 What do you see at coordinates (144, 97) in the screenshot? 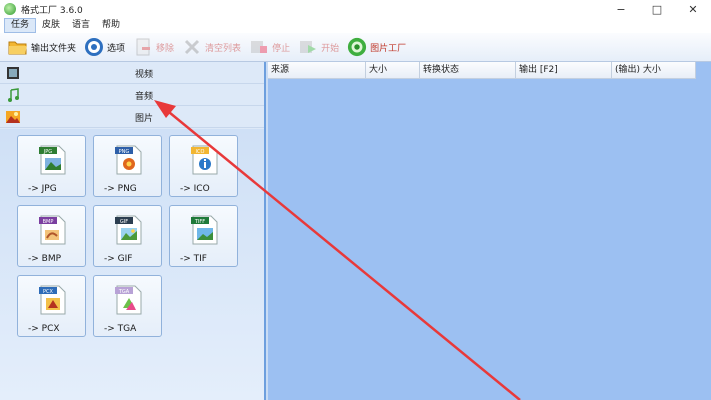
I see `category-label-audio: 音频` at bounding box center [144, 97].